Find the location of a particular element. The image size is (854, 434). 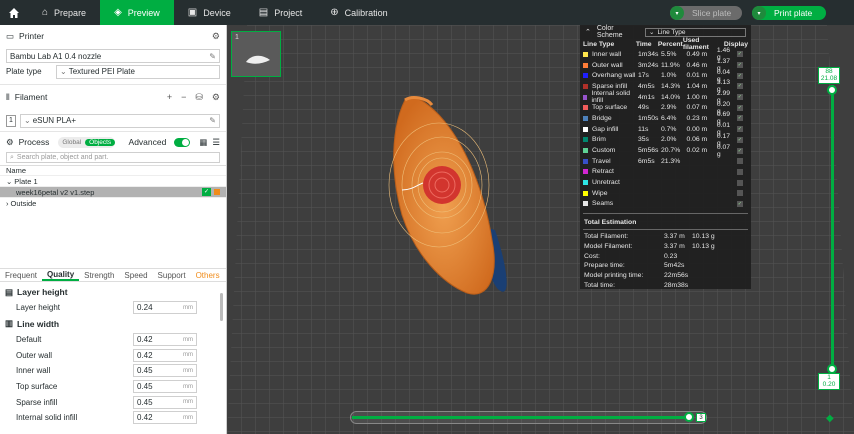

move-slider-track is located at coordinates (521, 417).